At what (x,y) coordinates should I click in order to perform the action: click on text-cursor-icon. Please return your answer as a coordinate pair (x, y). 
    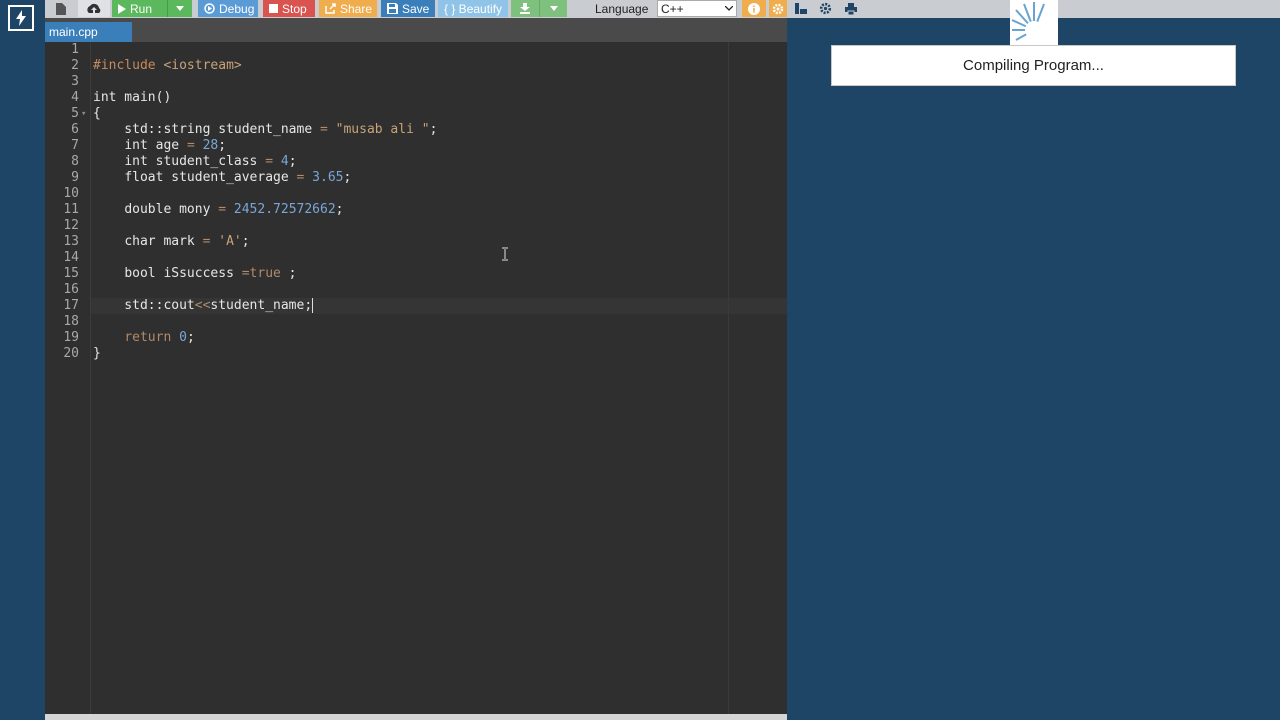
    Looking at the image, I should click on (505, 254).